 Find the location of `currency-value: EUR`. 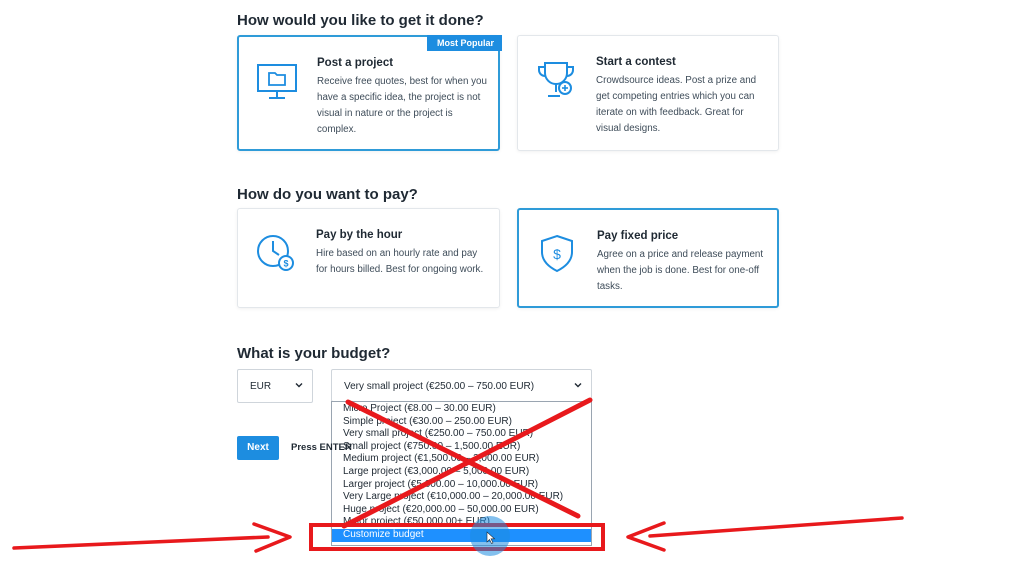

currency-value: EUR is located at coordinates (261, 386).